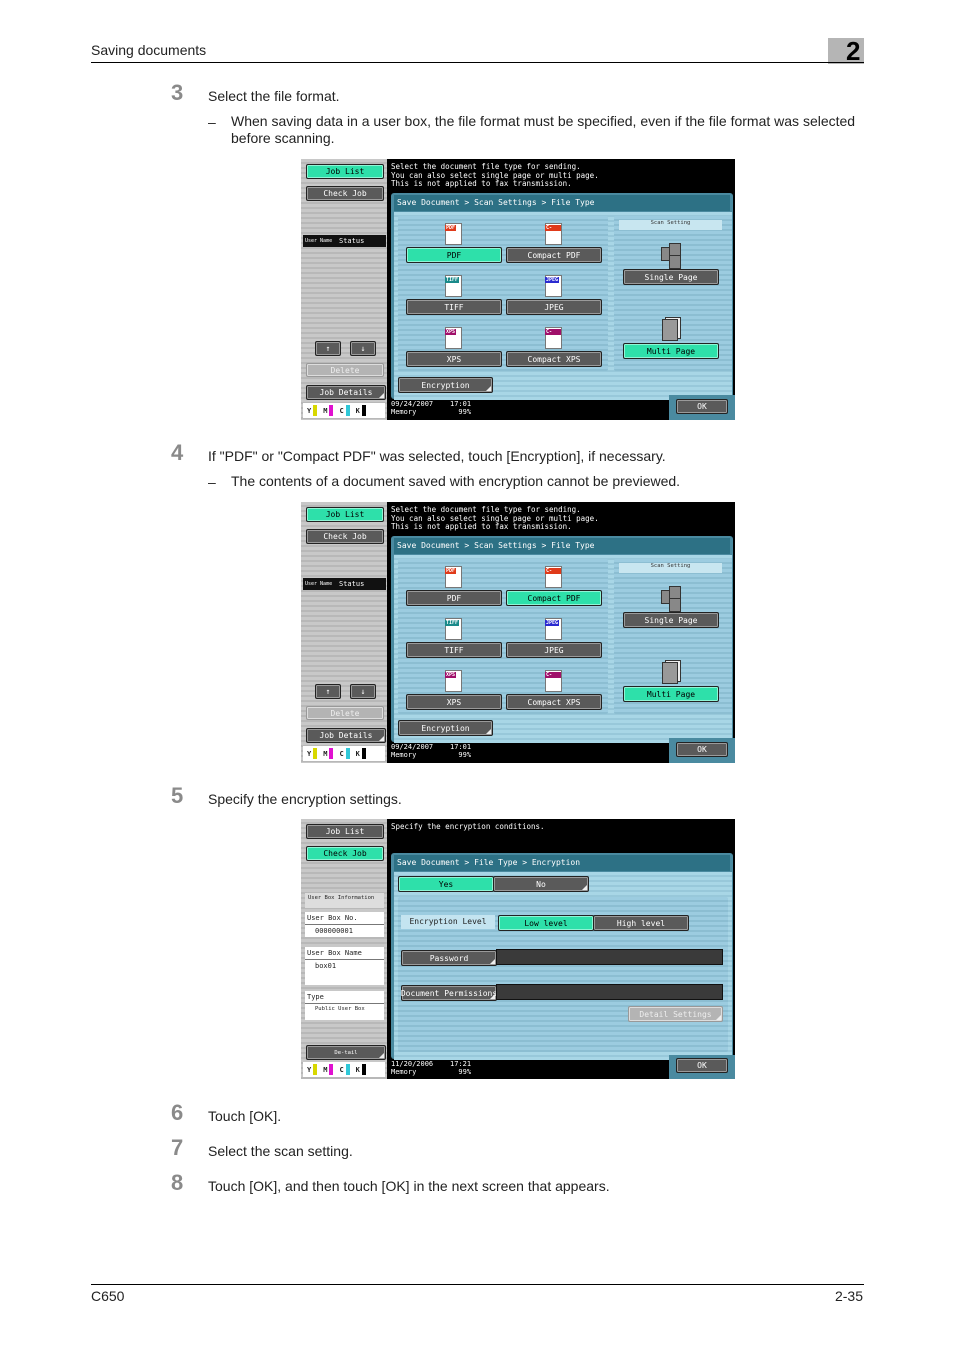 The height and width of the screenshot is (1350, 954). Describe the element at coordinates (641, 923) in the screenshot. I see `high-level-button: High level` at that location.